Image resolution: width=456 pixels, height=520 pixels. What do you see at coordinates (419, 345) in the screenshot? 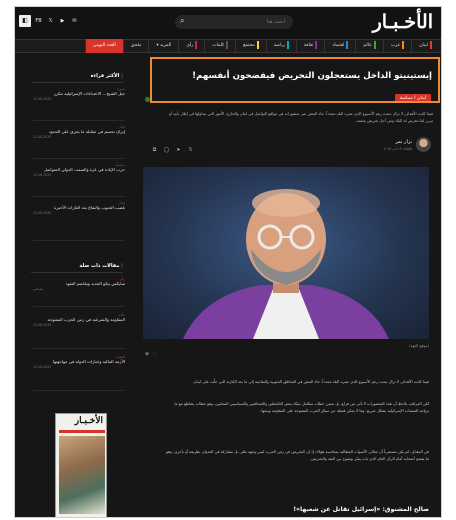
I see `photo-caption: (موقع العهد)` at bounding box center [419, 345].